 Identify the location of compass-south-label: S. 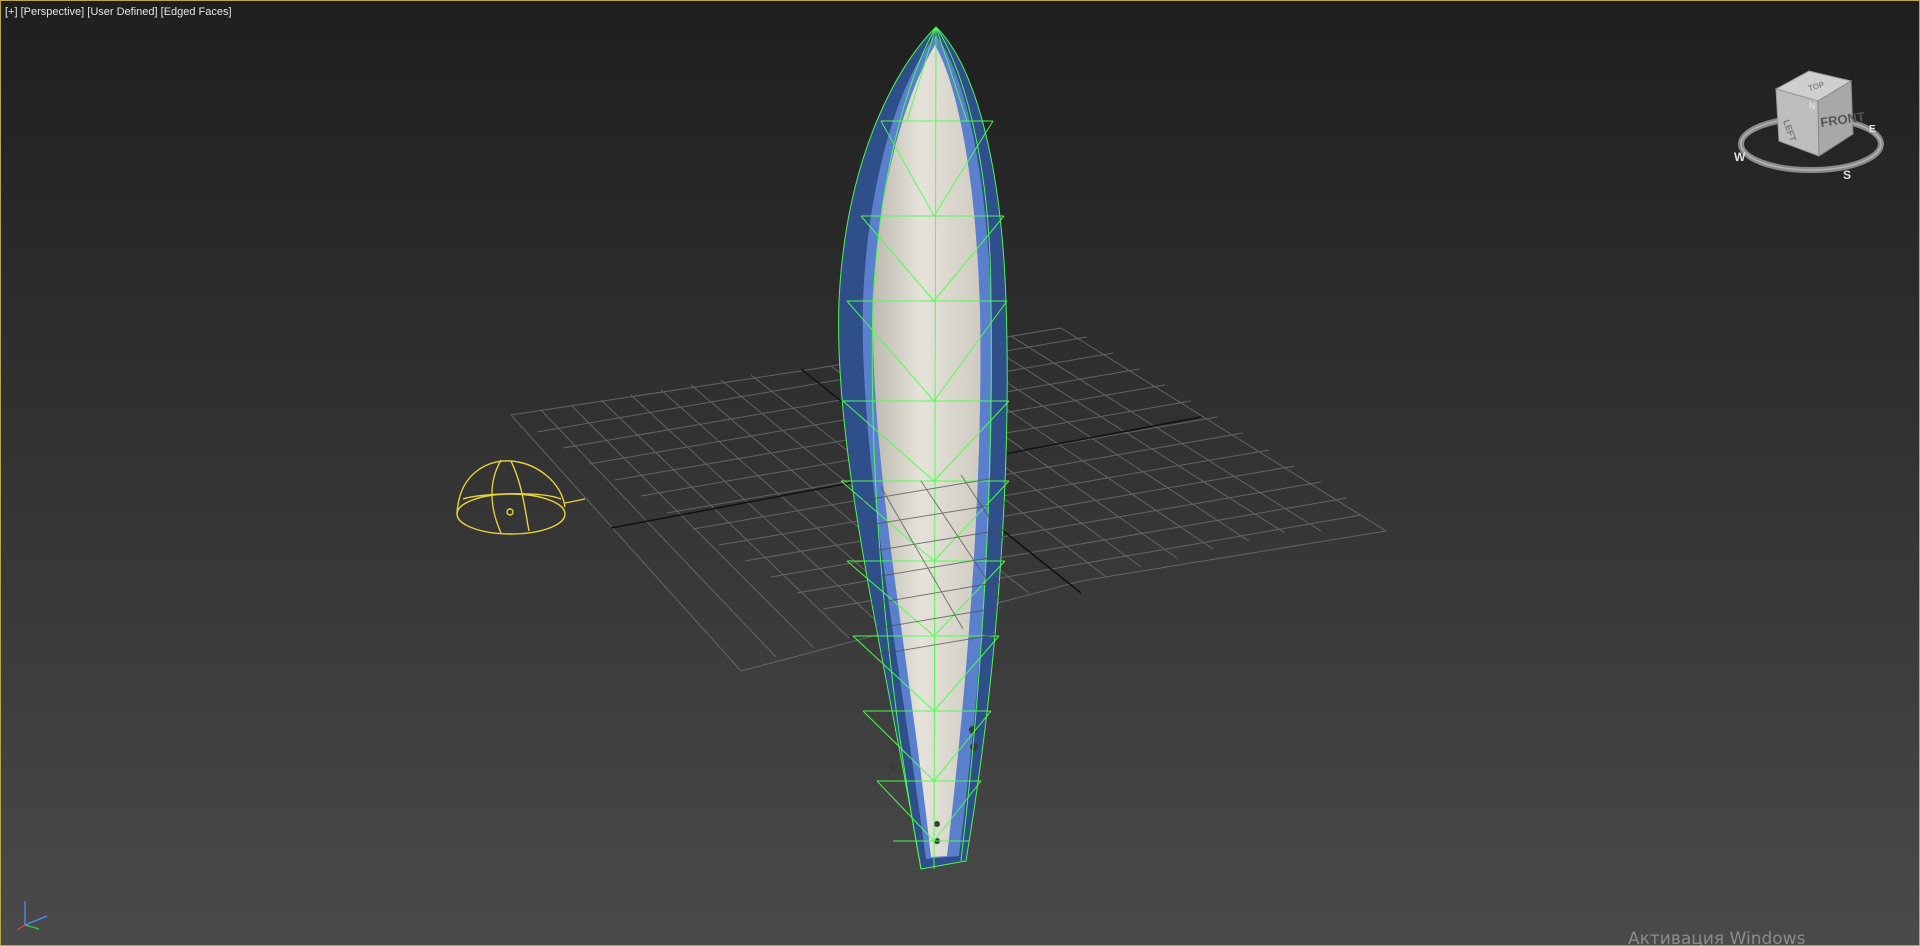
(1847, 175).